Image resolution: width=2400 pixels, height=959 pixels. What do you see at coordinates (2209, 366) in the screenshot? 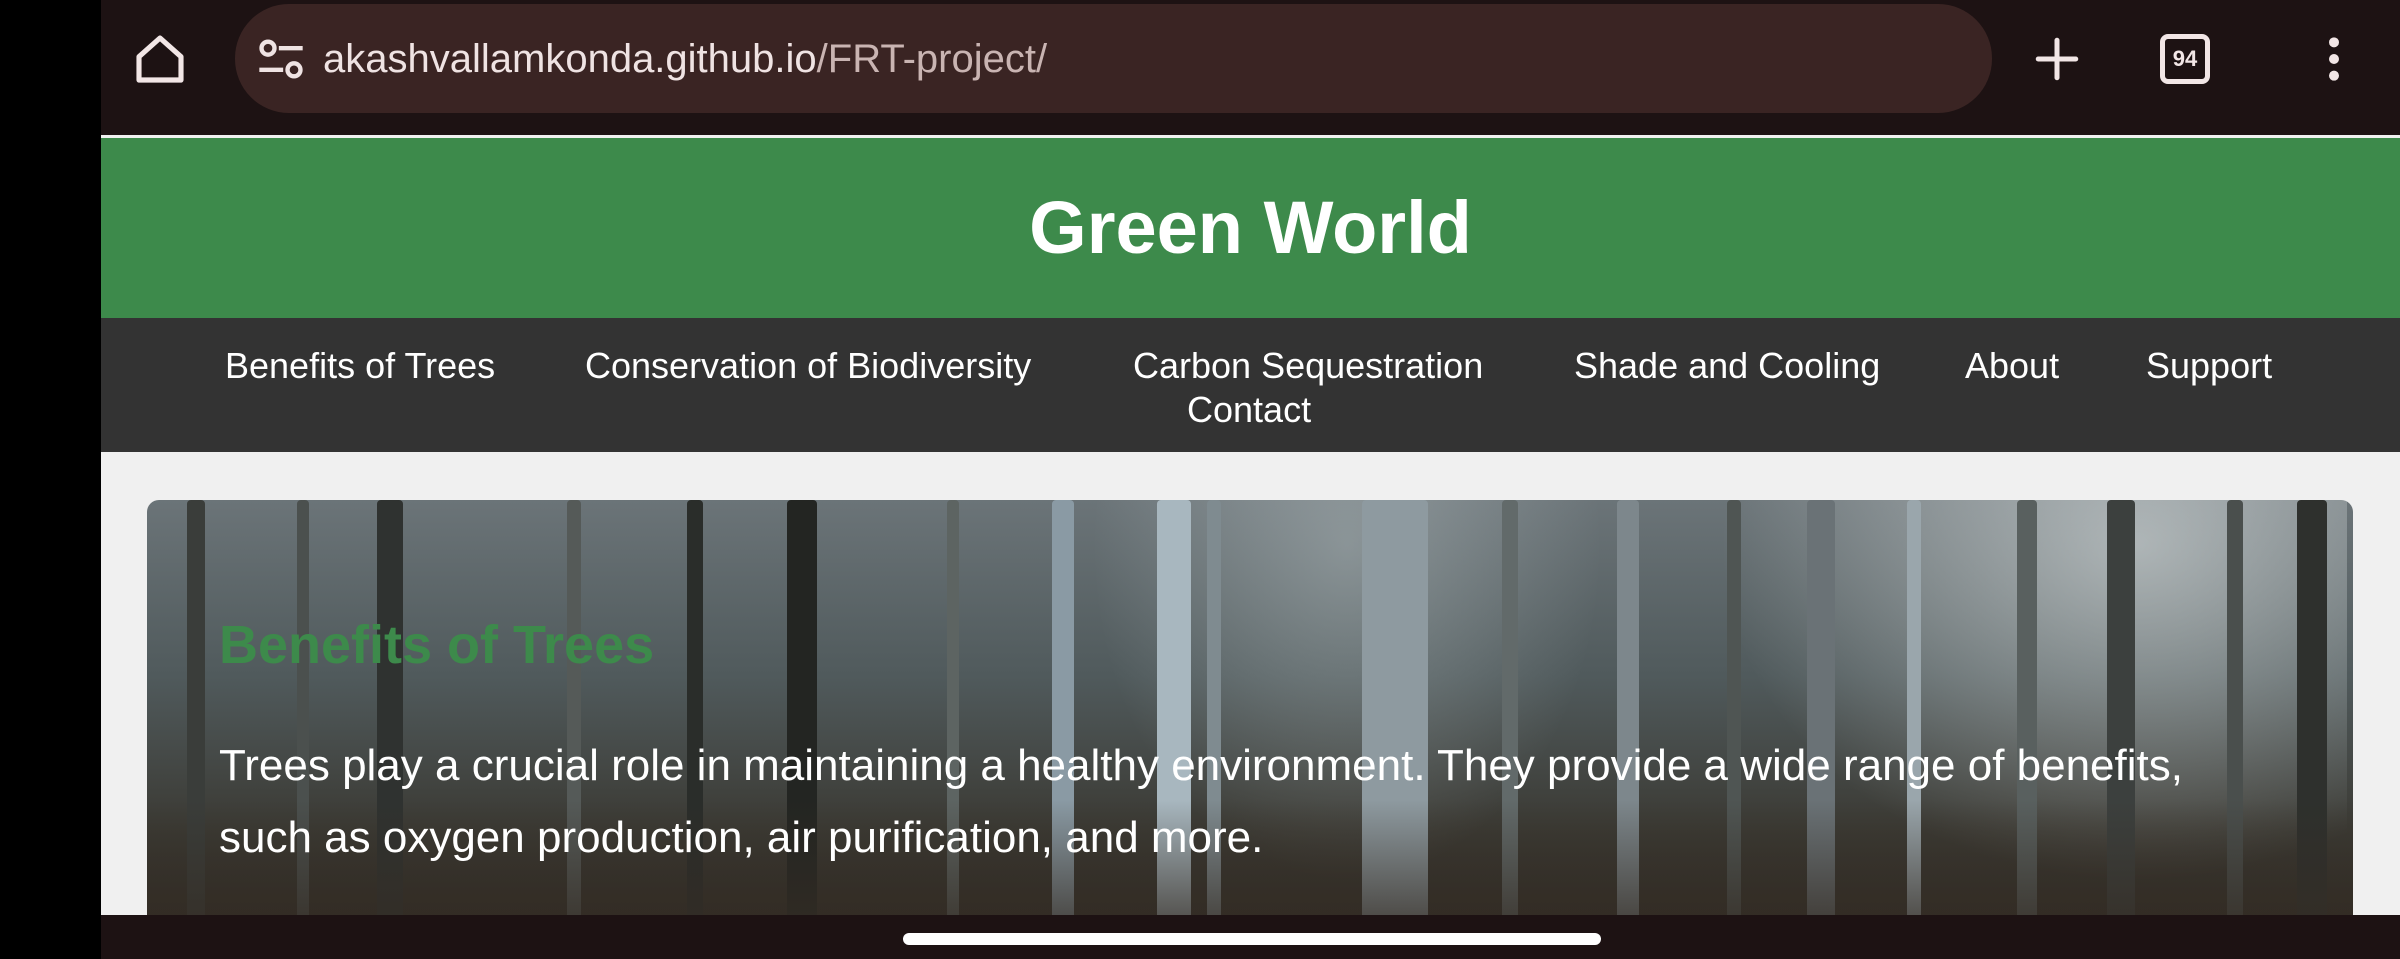
I see `nav-link-support: Support` at bounding box center [2209, 366].